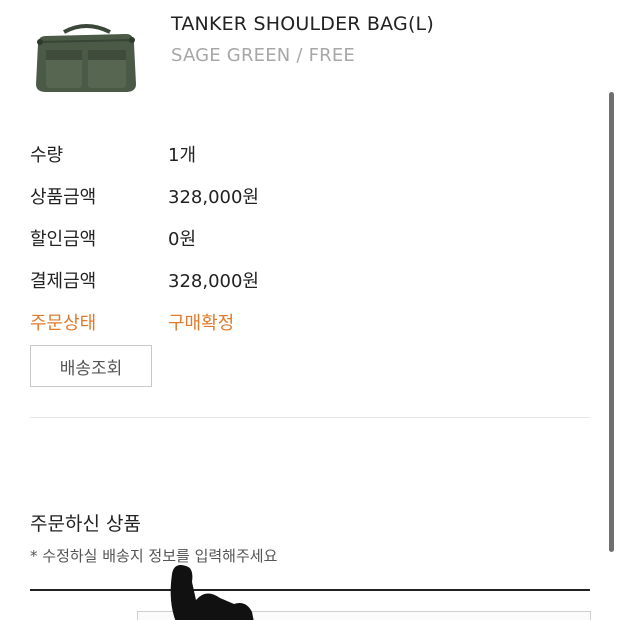  What do you see at coordinates (201, 323) in the screenshot?
I see `order-status-value: 구매확정` at bounding box center [201, 323].